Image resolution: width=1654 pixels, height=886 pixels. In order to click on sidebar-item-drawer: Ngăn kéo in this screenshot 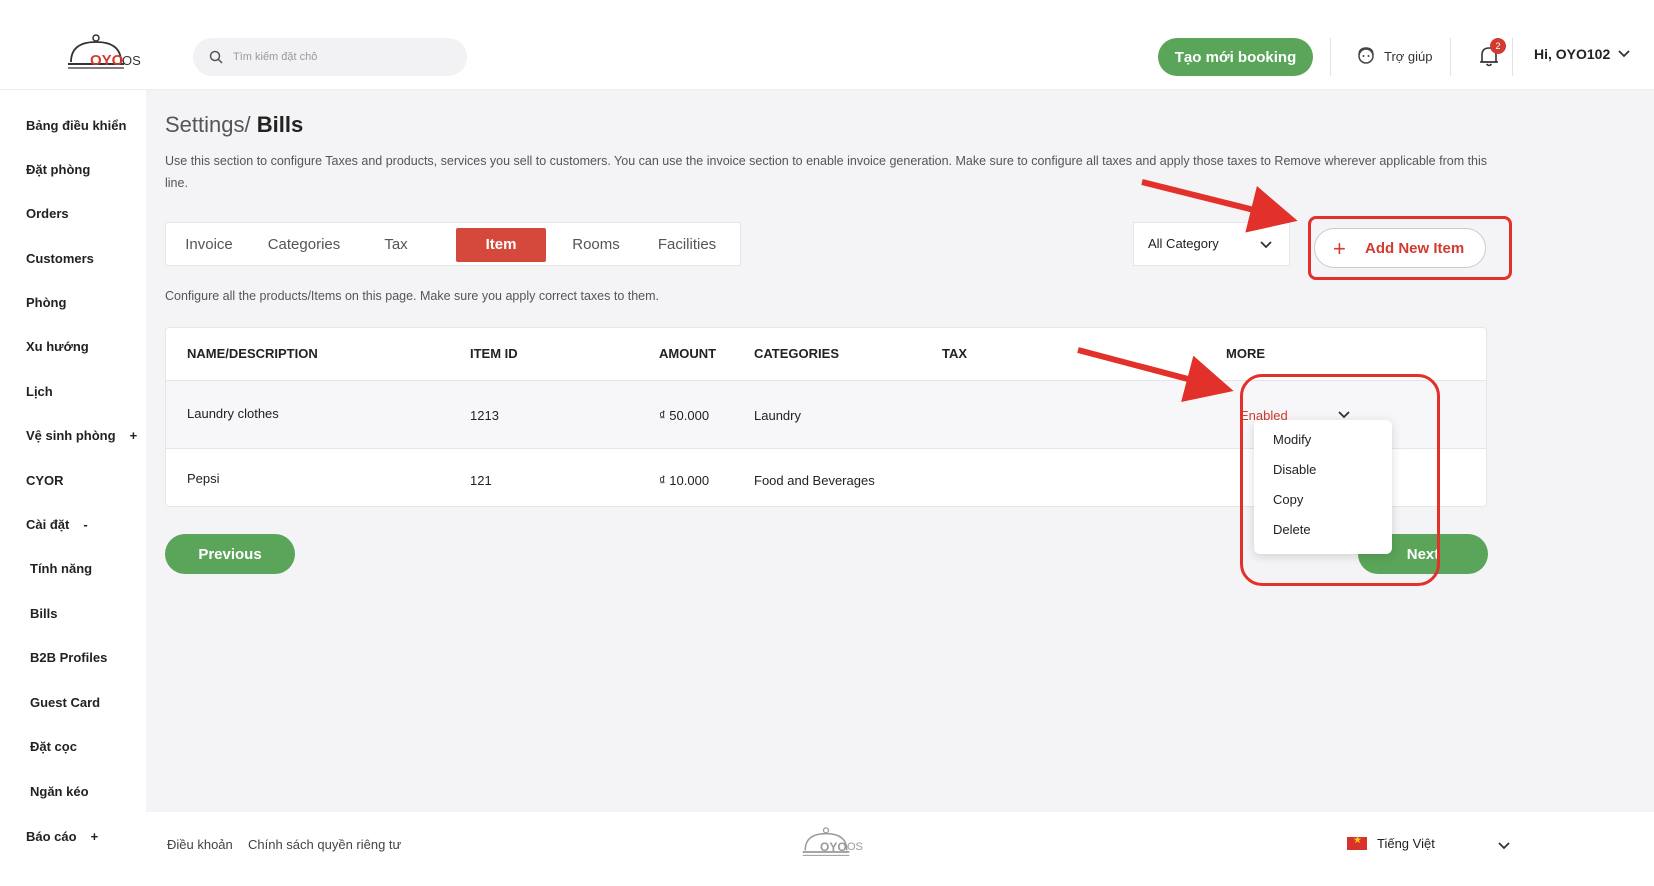, I will do `click(59, 791)`.